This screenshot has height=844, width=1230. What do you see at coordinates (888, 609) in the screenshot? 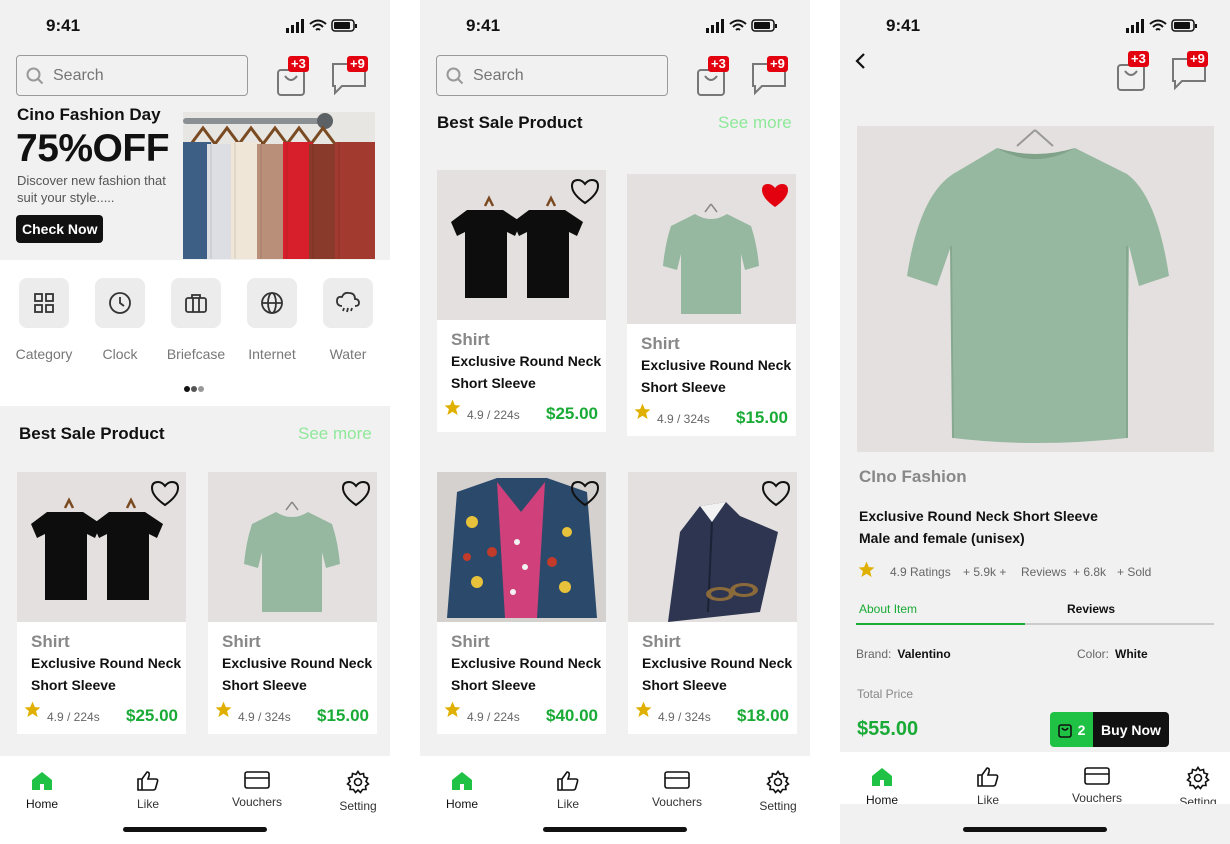
I see `tab-about-item: About Item` at bounding box center [888, 609].